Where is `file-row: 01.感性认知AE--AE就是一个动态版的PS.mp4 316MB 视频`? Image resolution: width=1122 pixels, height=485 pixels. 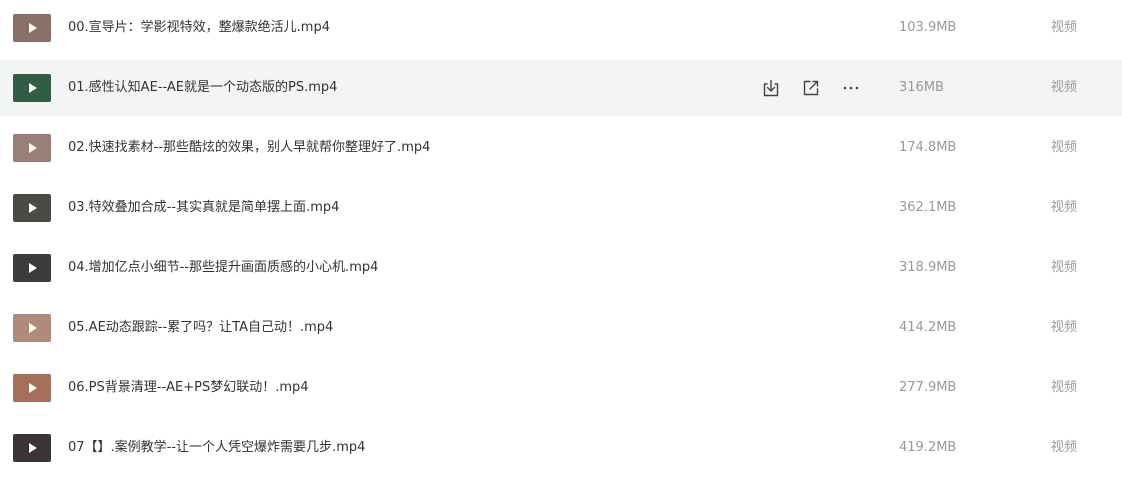
file-row: 01.感性认知AE--AE就是一个动态版的PS.mp4 316MB 视频 is located at coordinates (561, 88).